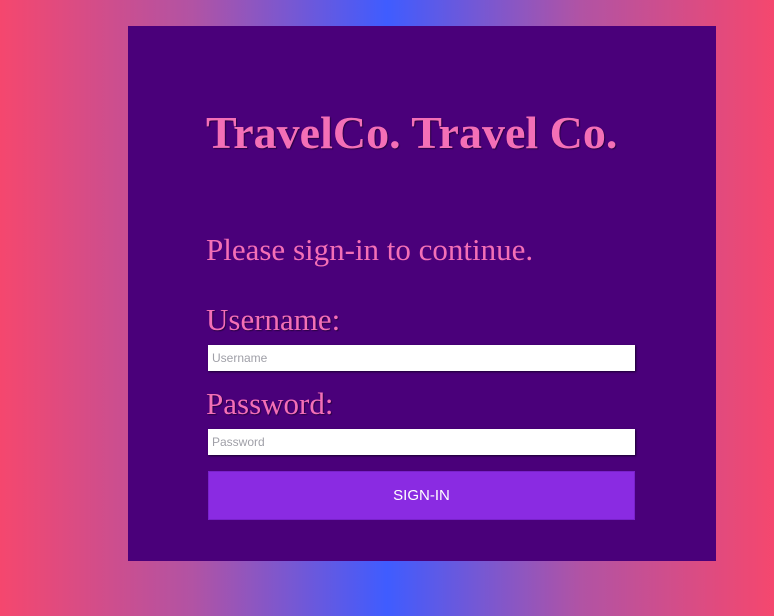 The image size is (774, 616). What do you see at coordinates (370, 249) in the screenshot?
I see `sign-in-prompt: Please sign-in to continue.` at bounding box center [370, 249].